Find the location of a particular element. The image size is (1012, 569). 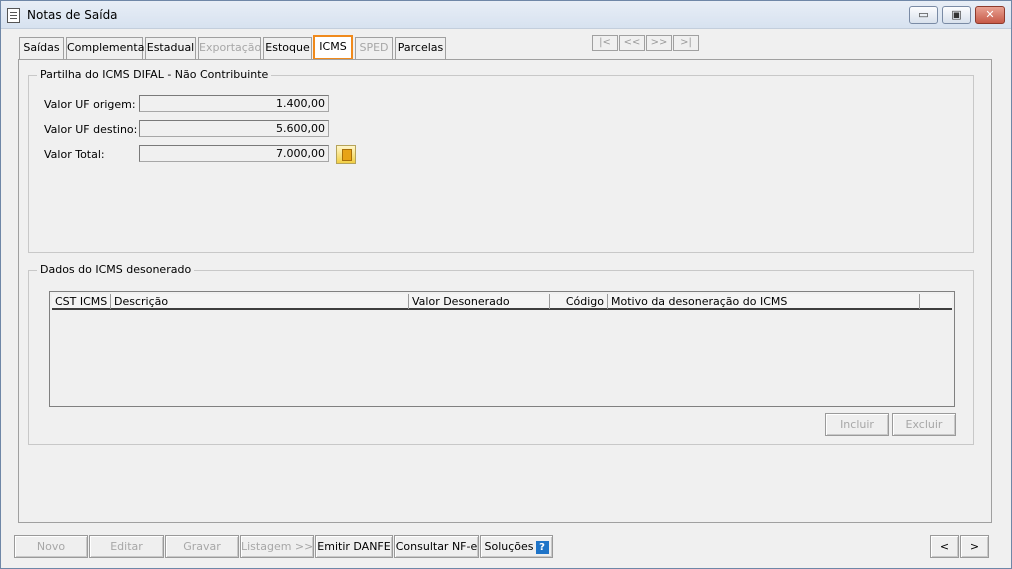

prev-button: < is located at coordinates (944, 546).